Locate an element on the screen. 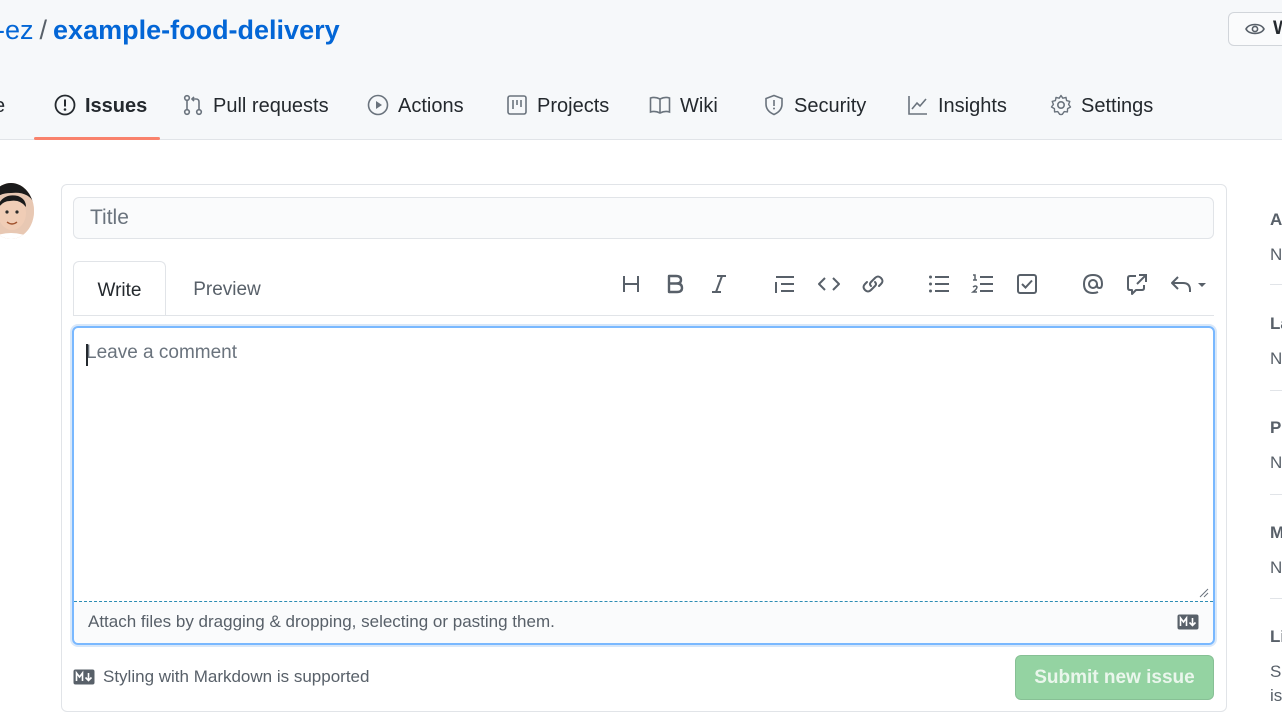  sidebar-projects-value: N is located at coordinates (1276, 462).